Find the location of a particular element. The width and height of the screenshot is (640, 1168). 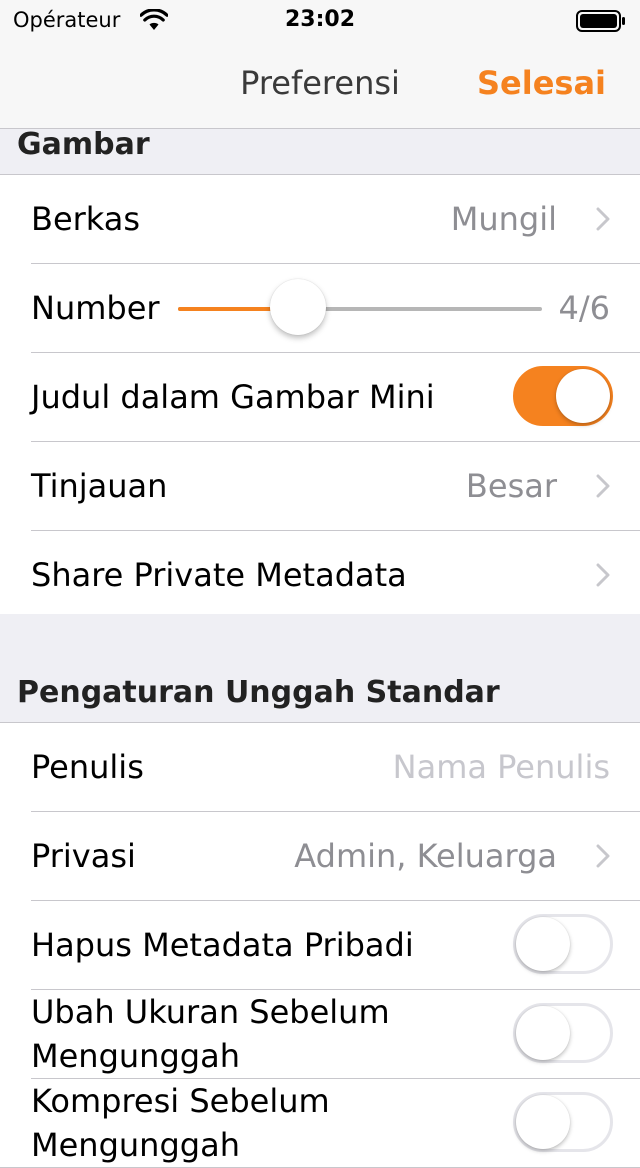

navigation-bar: Preferensi Selesai is located at coordinates (320, 84).